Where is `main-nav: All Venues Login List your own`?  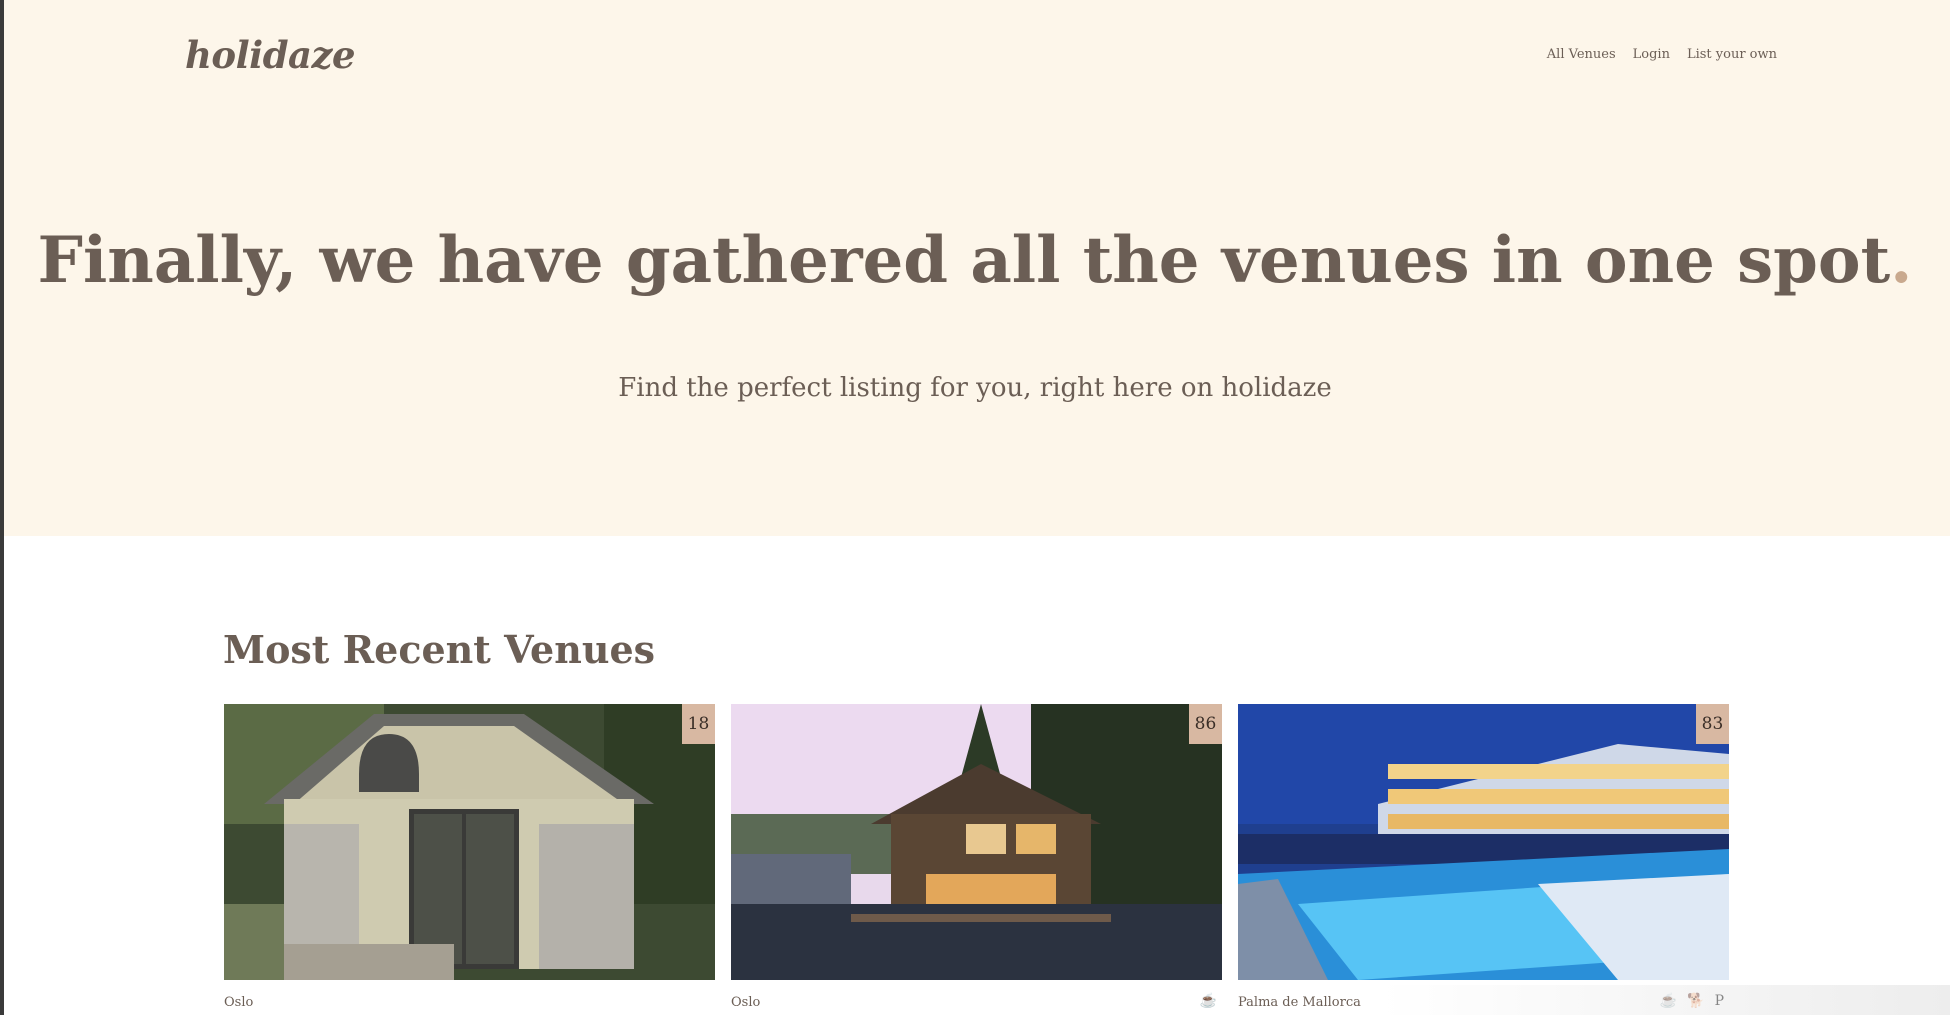
main-nav: All Venues Login List your own is located at coordinates (1662, 54).